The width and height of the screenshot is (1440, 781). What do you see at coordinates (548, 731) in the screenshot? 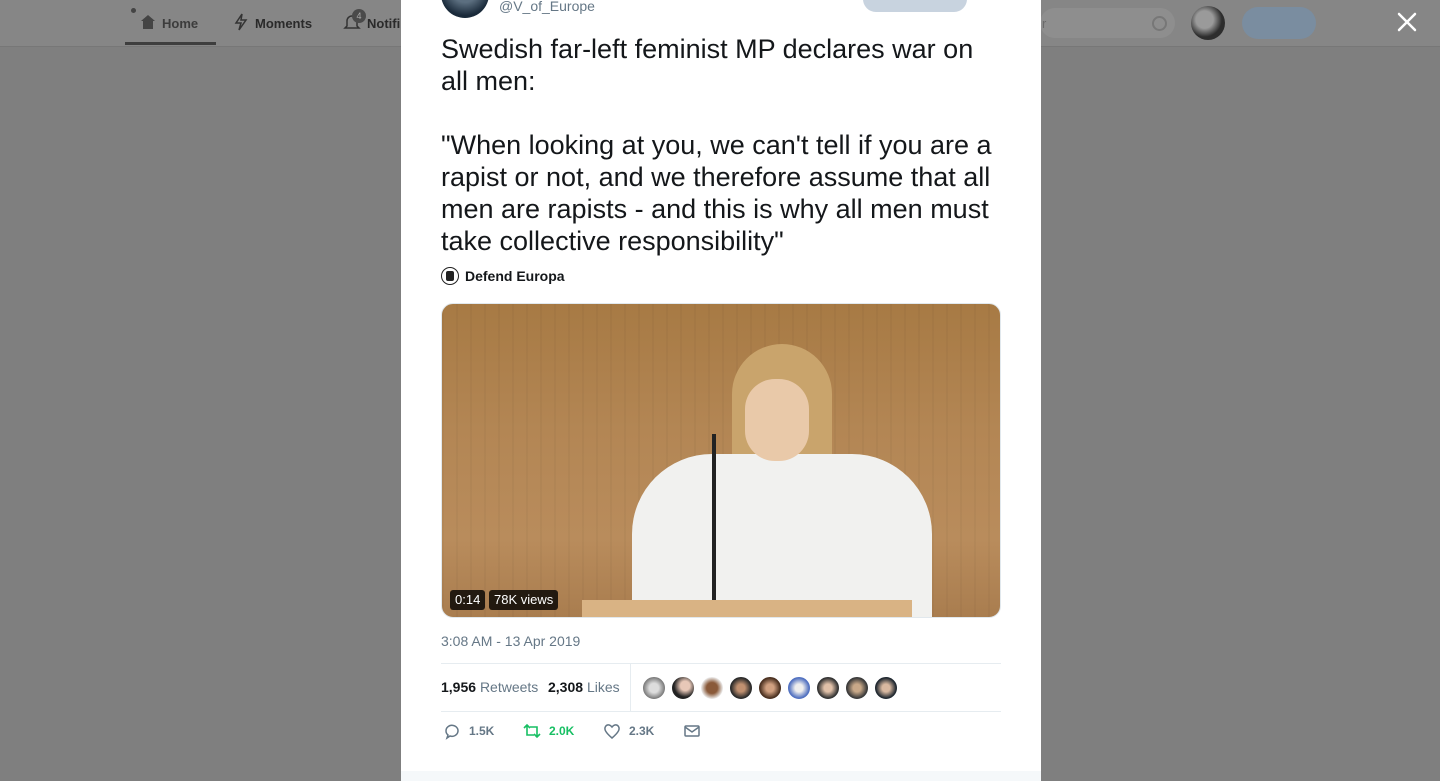
I see `retweet-button: 2.0K` at bounding box center [548, 731].